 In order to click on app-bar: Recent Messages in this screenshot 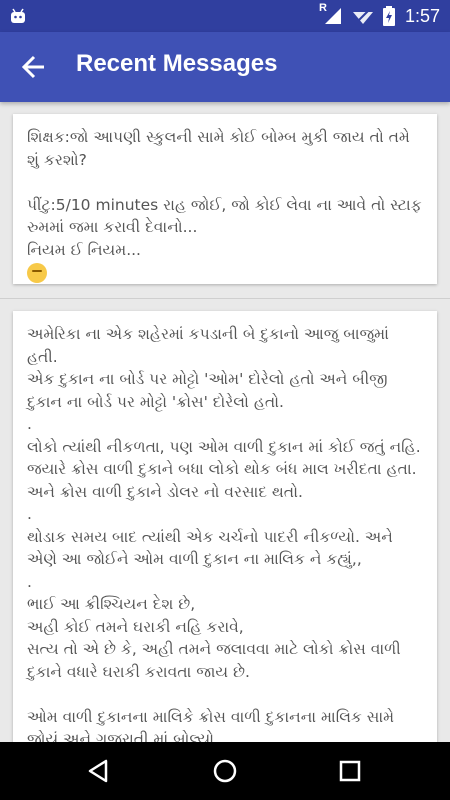, I will do `click(225, 67)`.